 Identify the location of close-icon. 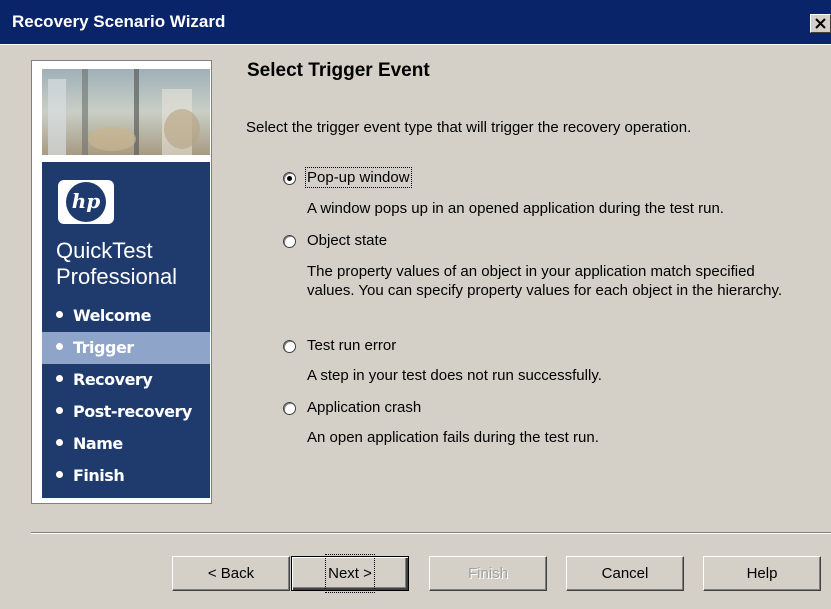
(820, 23).